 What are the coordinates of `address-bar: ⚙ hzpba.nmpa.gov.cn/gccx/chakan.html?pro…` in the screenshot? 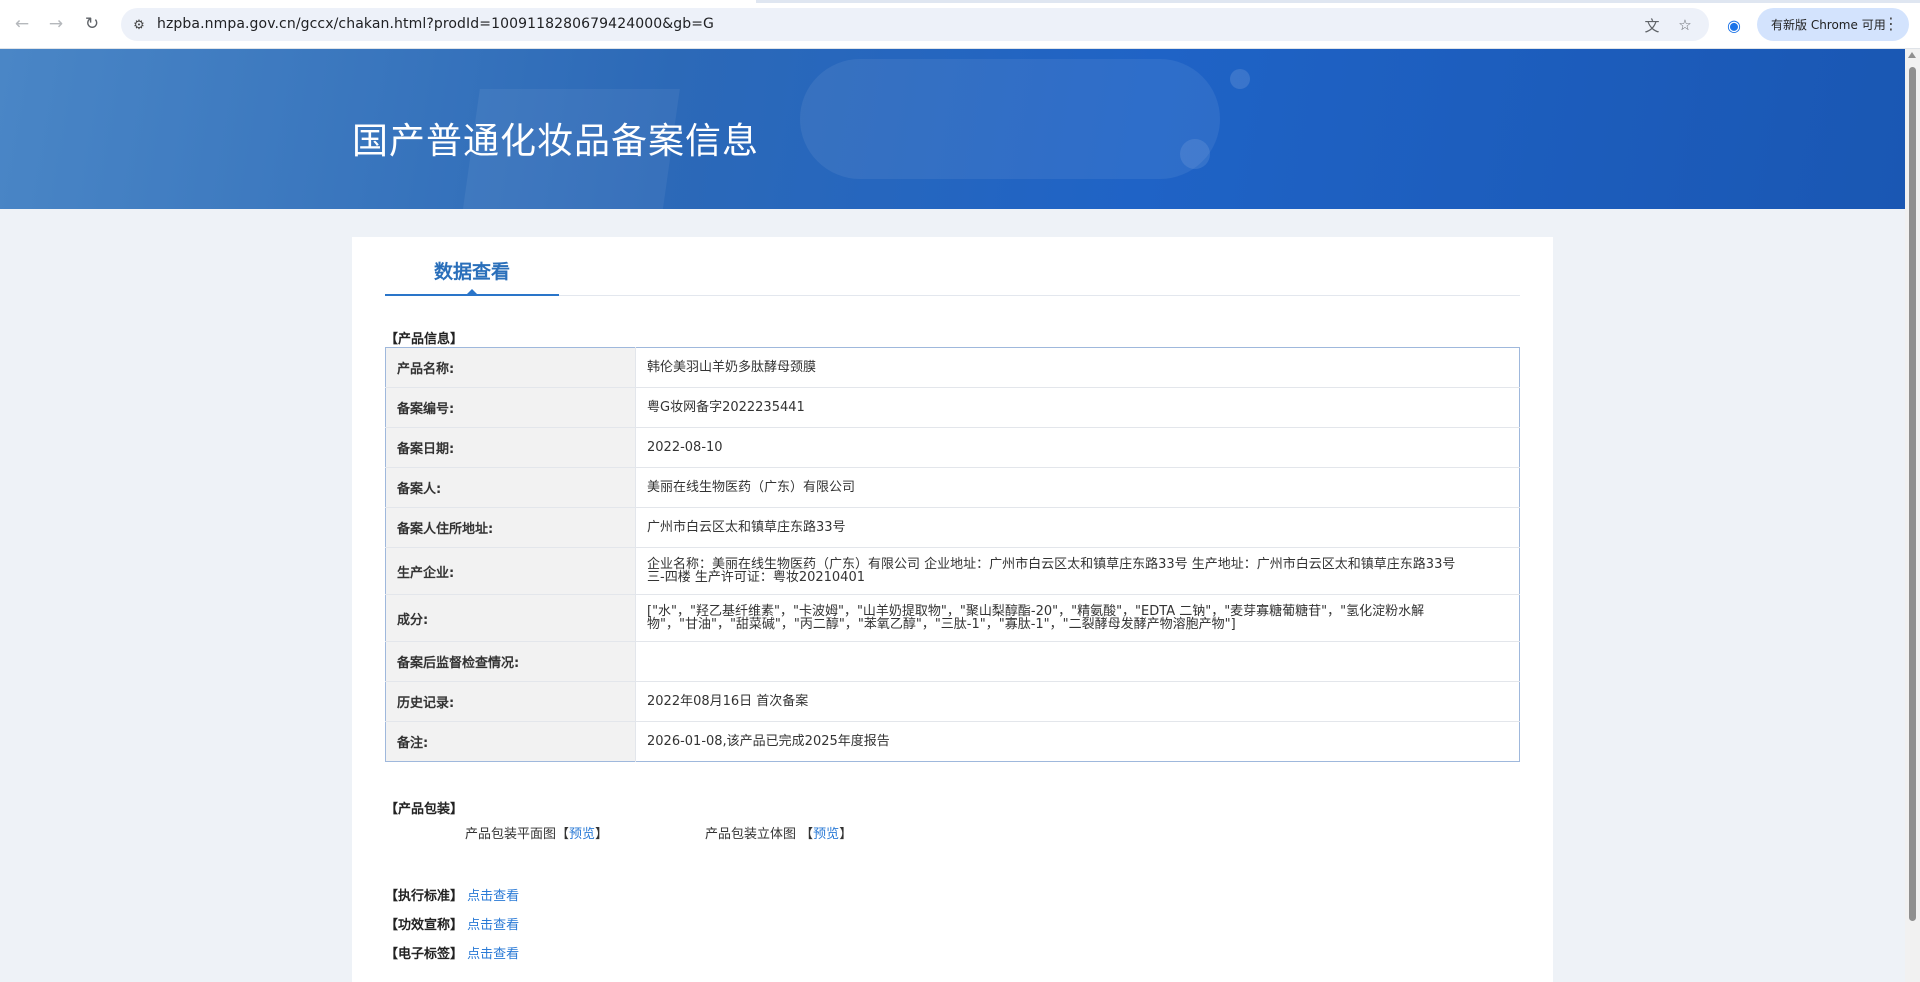 It's located at (915, 24).